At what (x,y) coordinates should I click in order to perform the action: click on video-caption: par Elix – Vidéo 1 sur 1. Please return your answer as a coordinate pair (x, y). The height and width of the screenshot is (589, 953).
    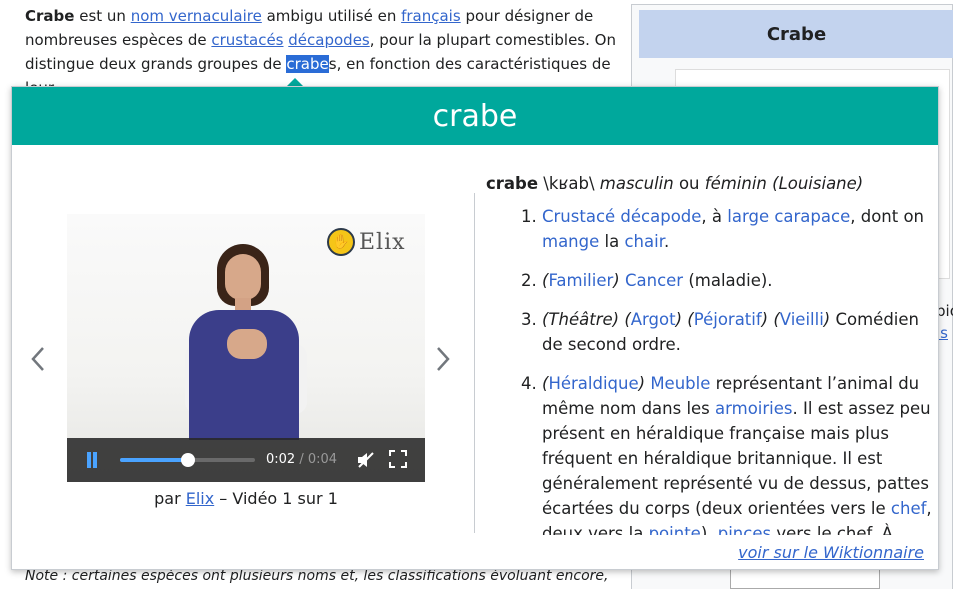
    Looking at the image, I should click on (246, 498).